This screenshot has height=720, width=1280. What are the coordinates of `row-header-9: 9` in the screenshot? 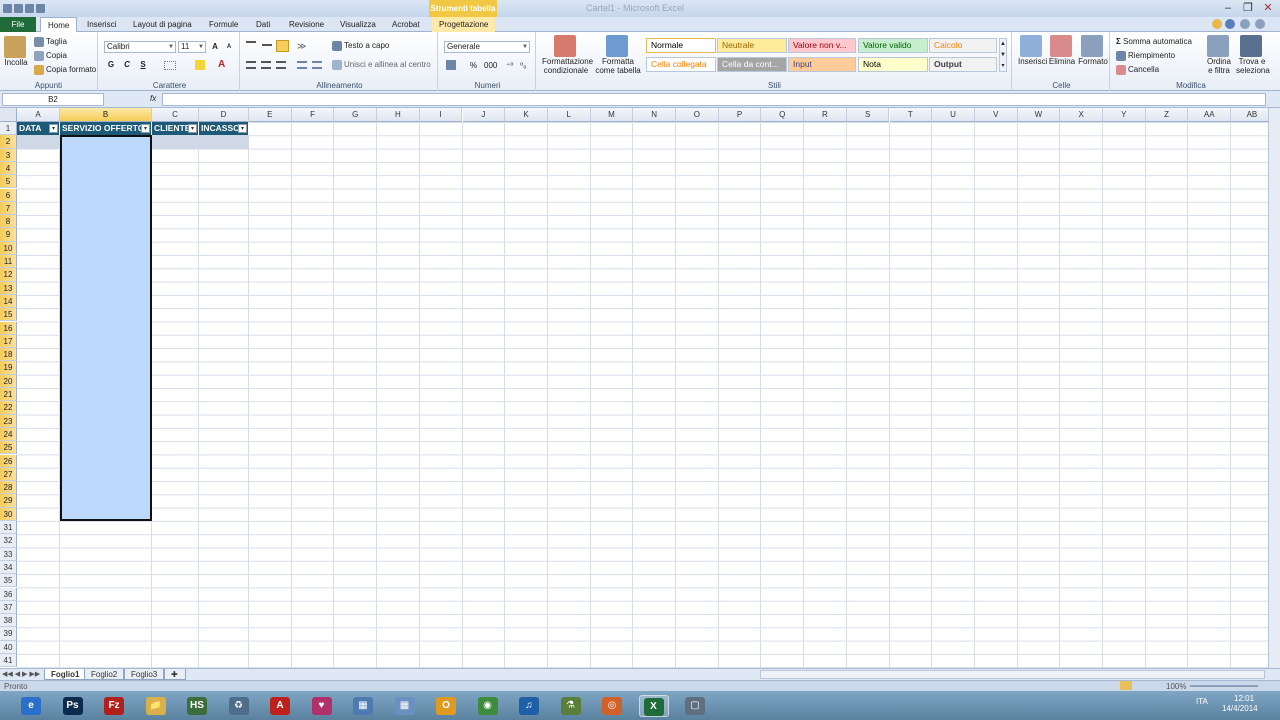 It's located at (8, 235).